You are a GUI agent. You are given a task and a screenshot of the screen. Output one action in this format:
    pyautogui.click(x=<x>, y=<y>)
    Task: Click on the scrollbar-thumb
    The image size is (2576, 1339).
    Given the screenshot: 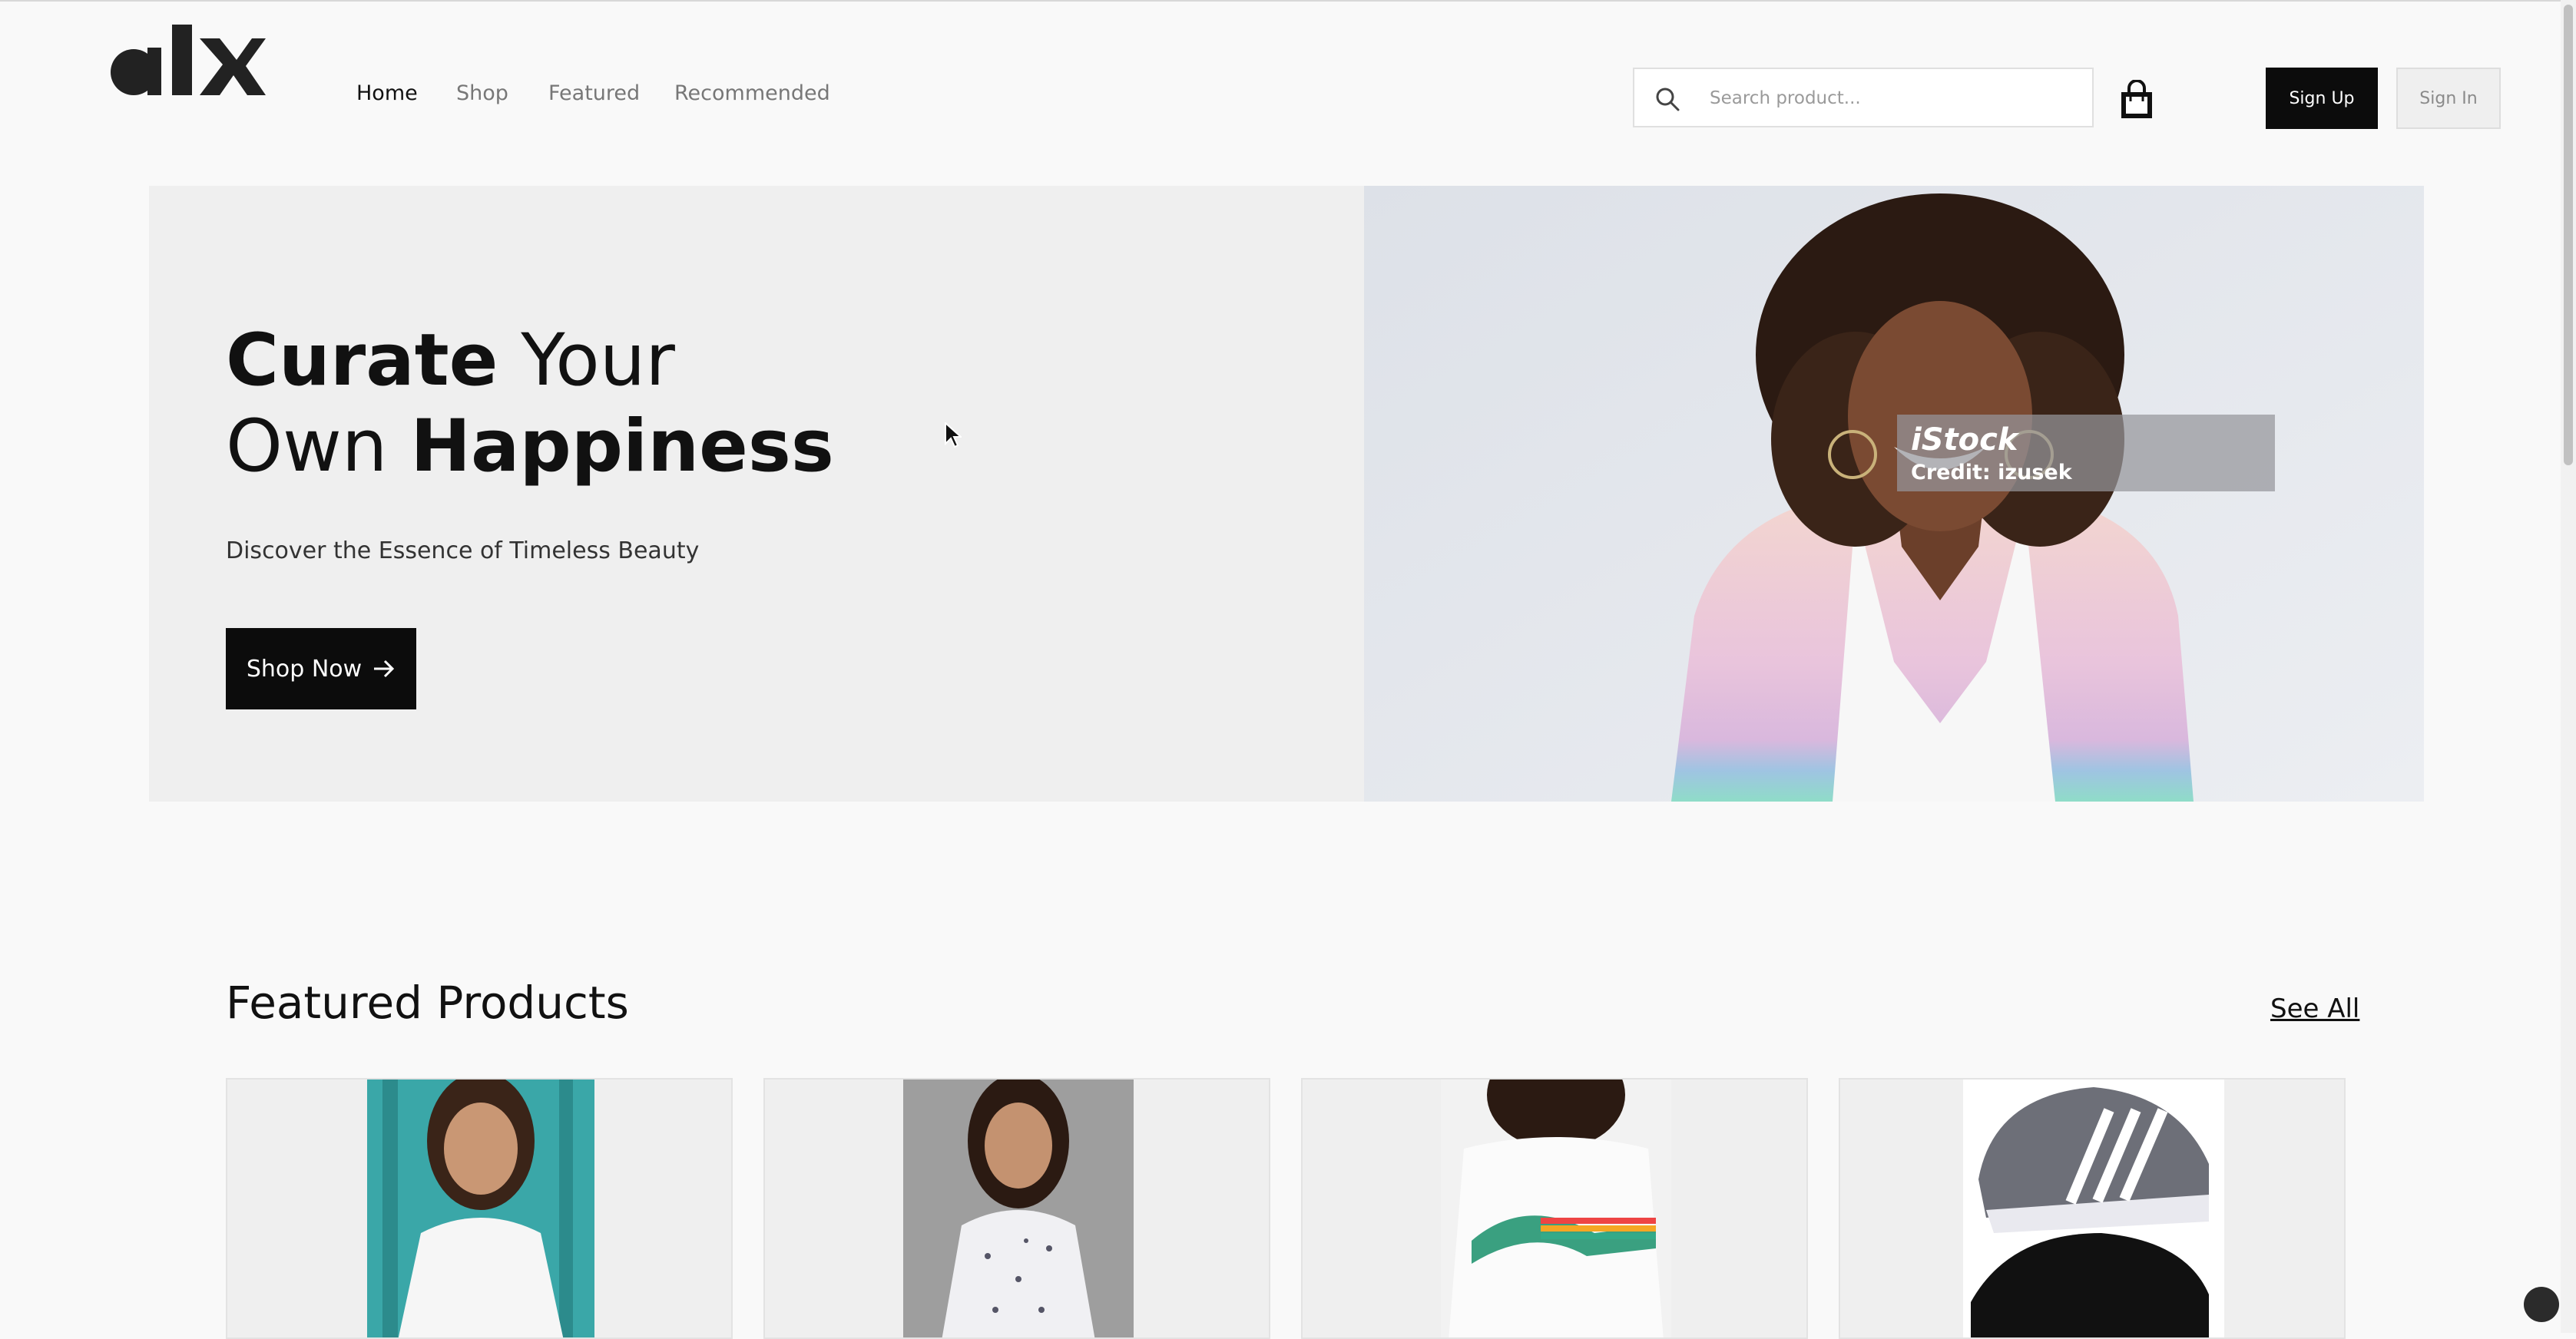 What is the action you would take?
    pyautogui.click(x=2568, y=235)
    